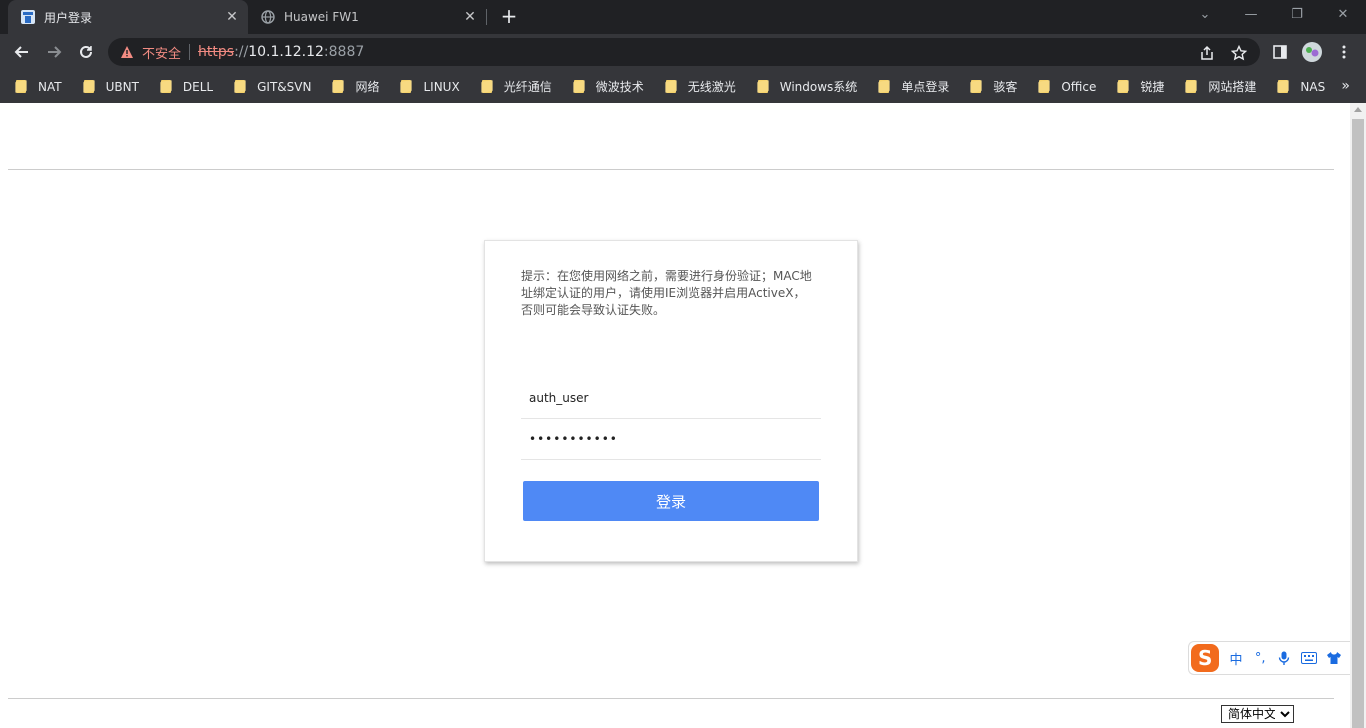 The image size is (1366, 728). What do you see at coordinates (1141, 87) in the screenshot?
I see `bookmark-folder: 锐捷` at bounding box center [1141, 87].